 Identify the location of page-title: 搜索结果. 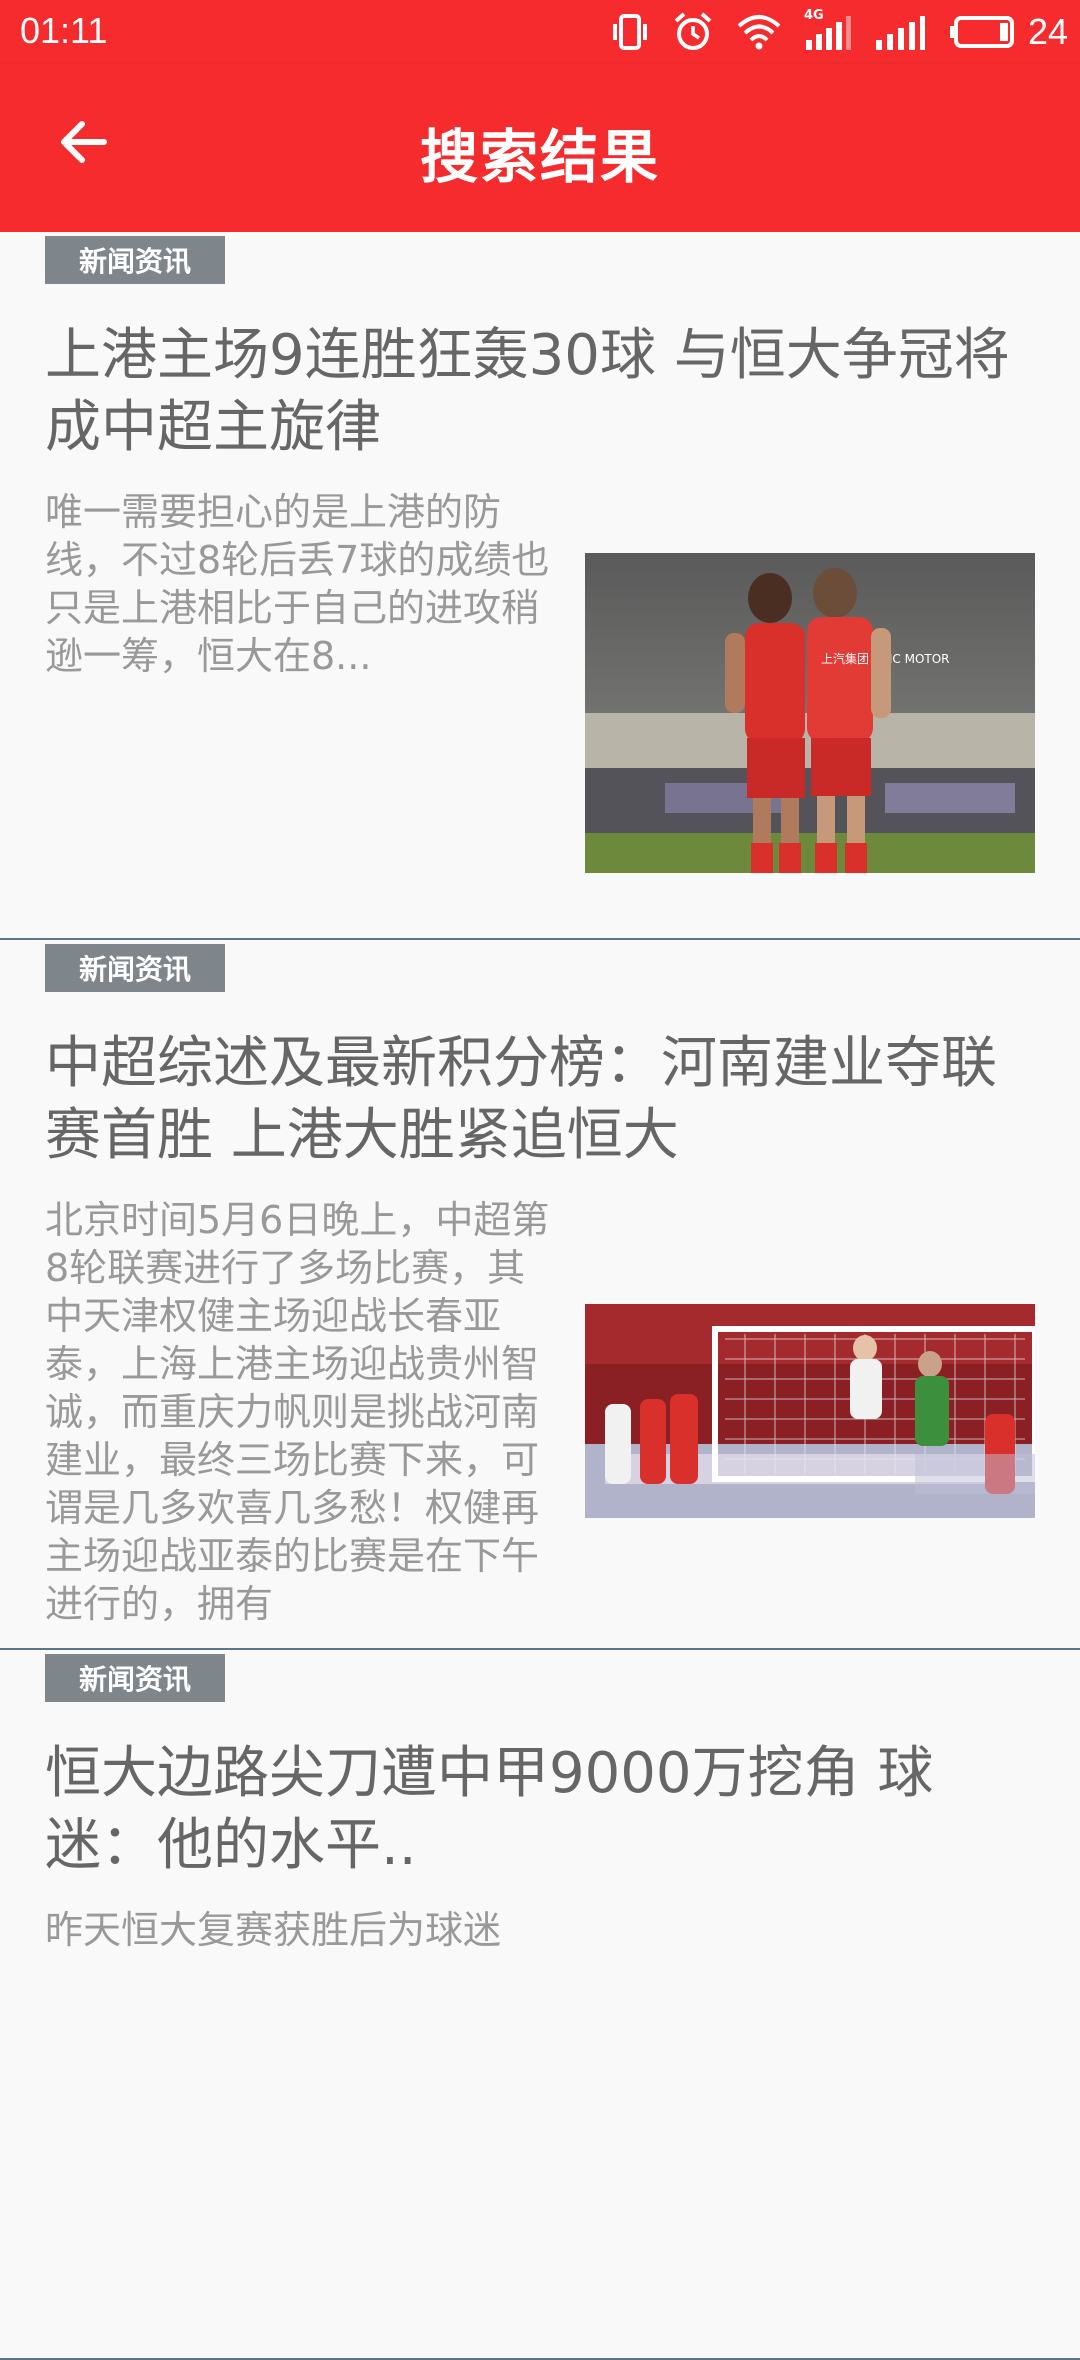
(539, 157).